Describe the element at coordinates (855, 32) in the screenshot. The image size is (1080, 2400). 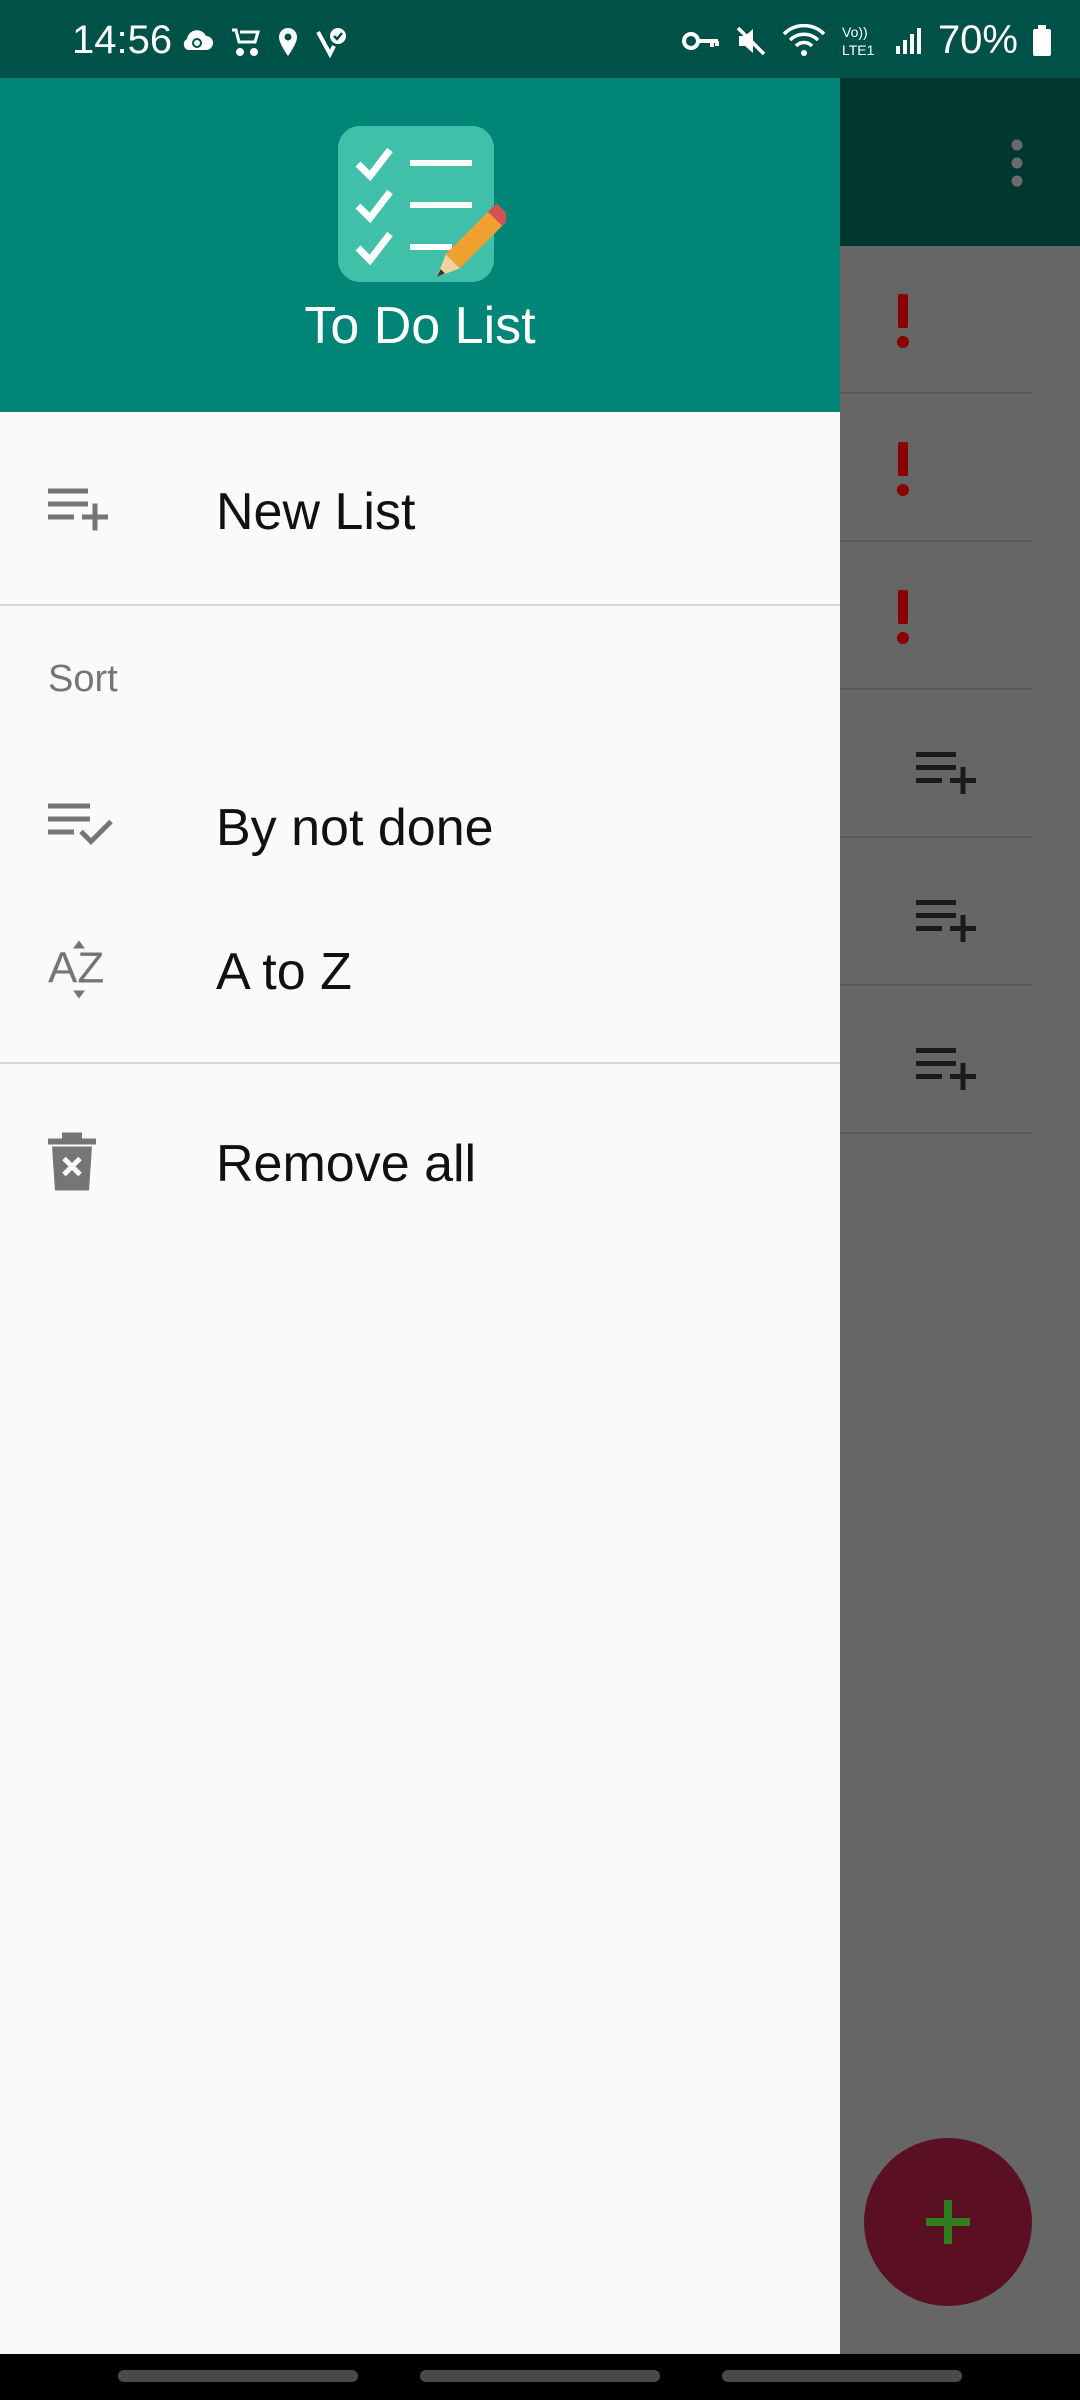
I see `svg-text: Vo))` at that location.